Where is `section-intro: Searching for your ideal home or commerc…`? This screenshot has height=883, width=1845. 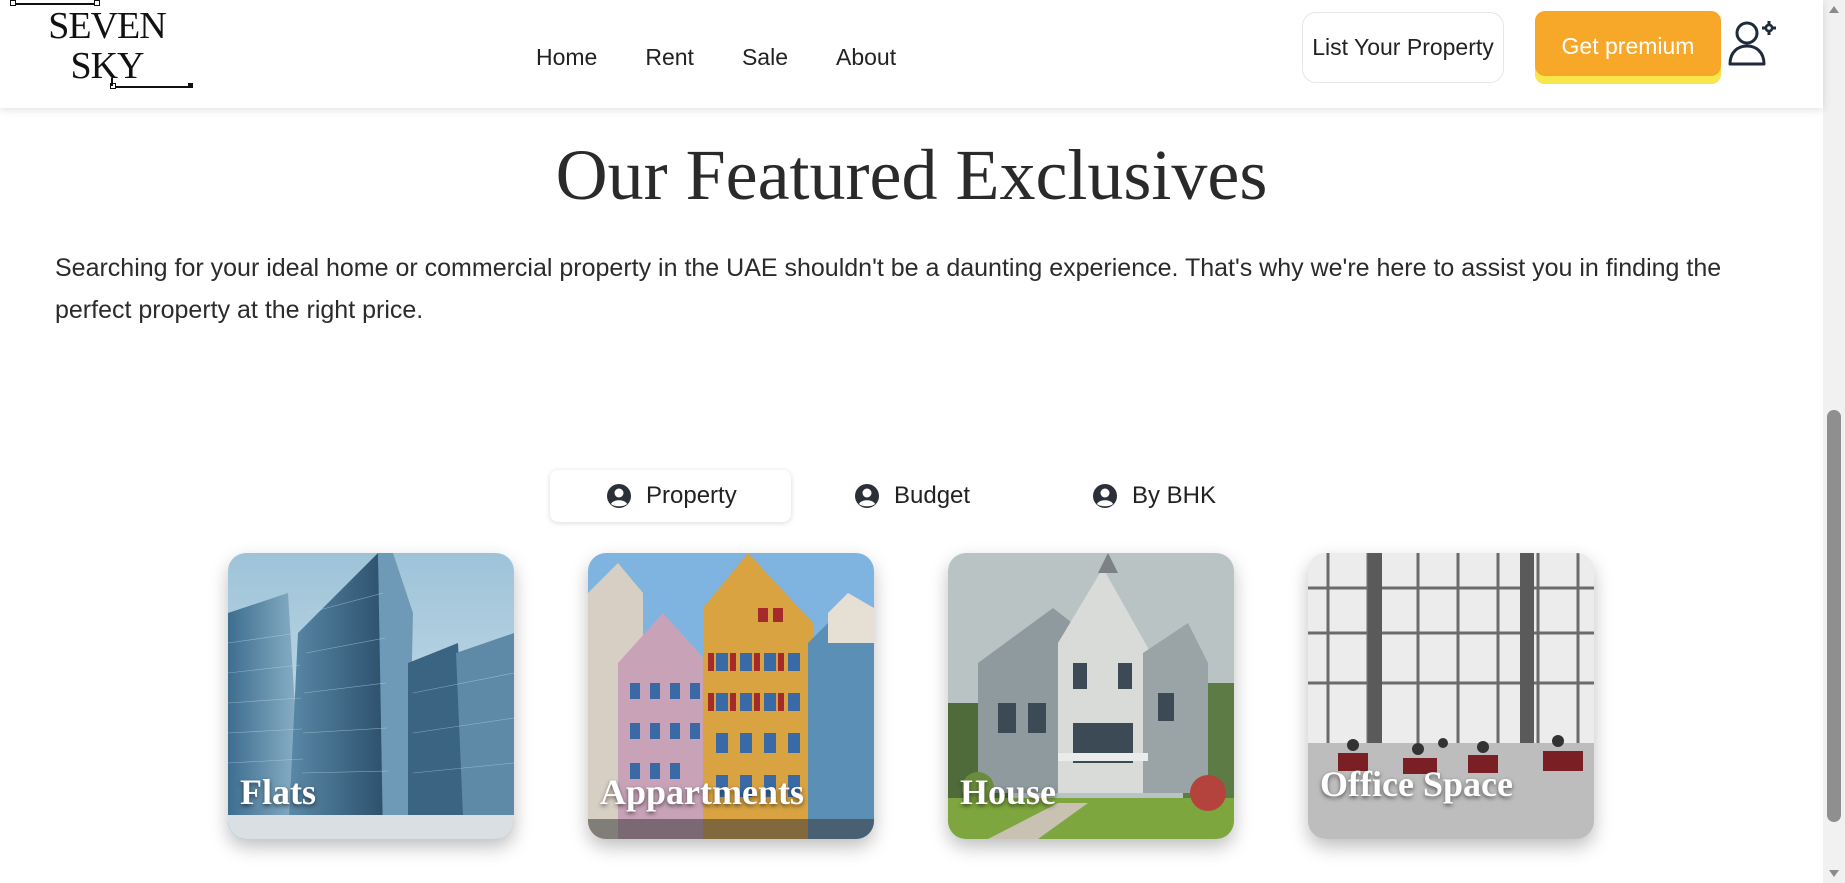
section-intro: Searching for your ideal home or commerc… is located at coordinates (888, 289).